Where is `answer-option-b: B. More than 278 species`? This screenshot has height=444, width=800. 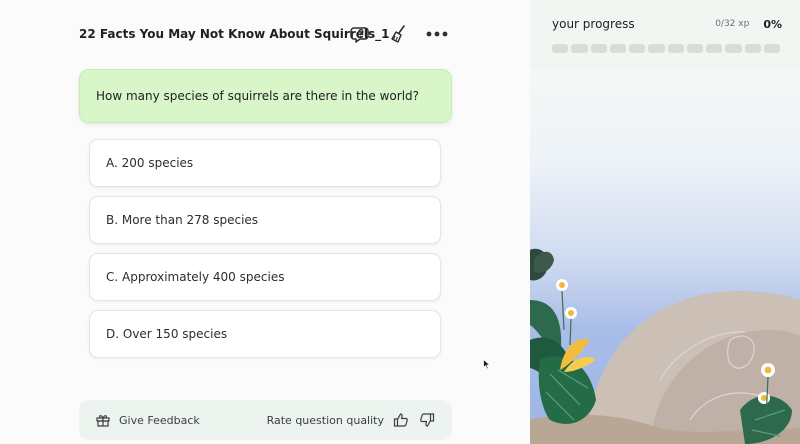 answer-option-b: B. More than 278 species is located at coordinates (265, 220).